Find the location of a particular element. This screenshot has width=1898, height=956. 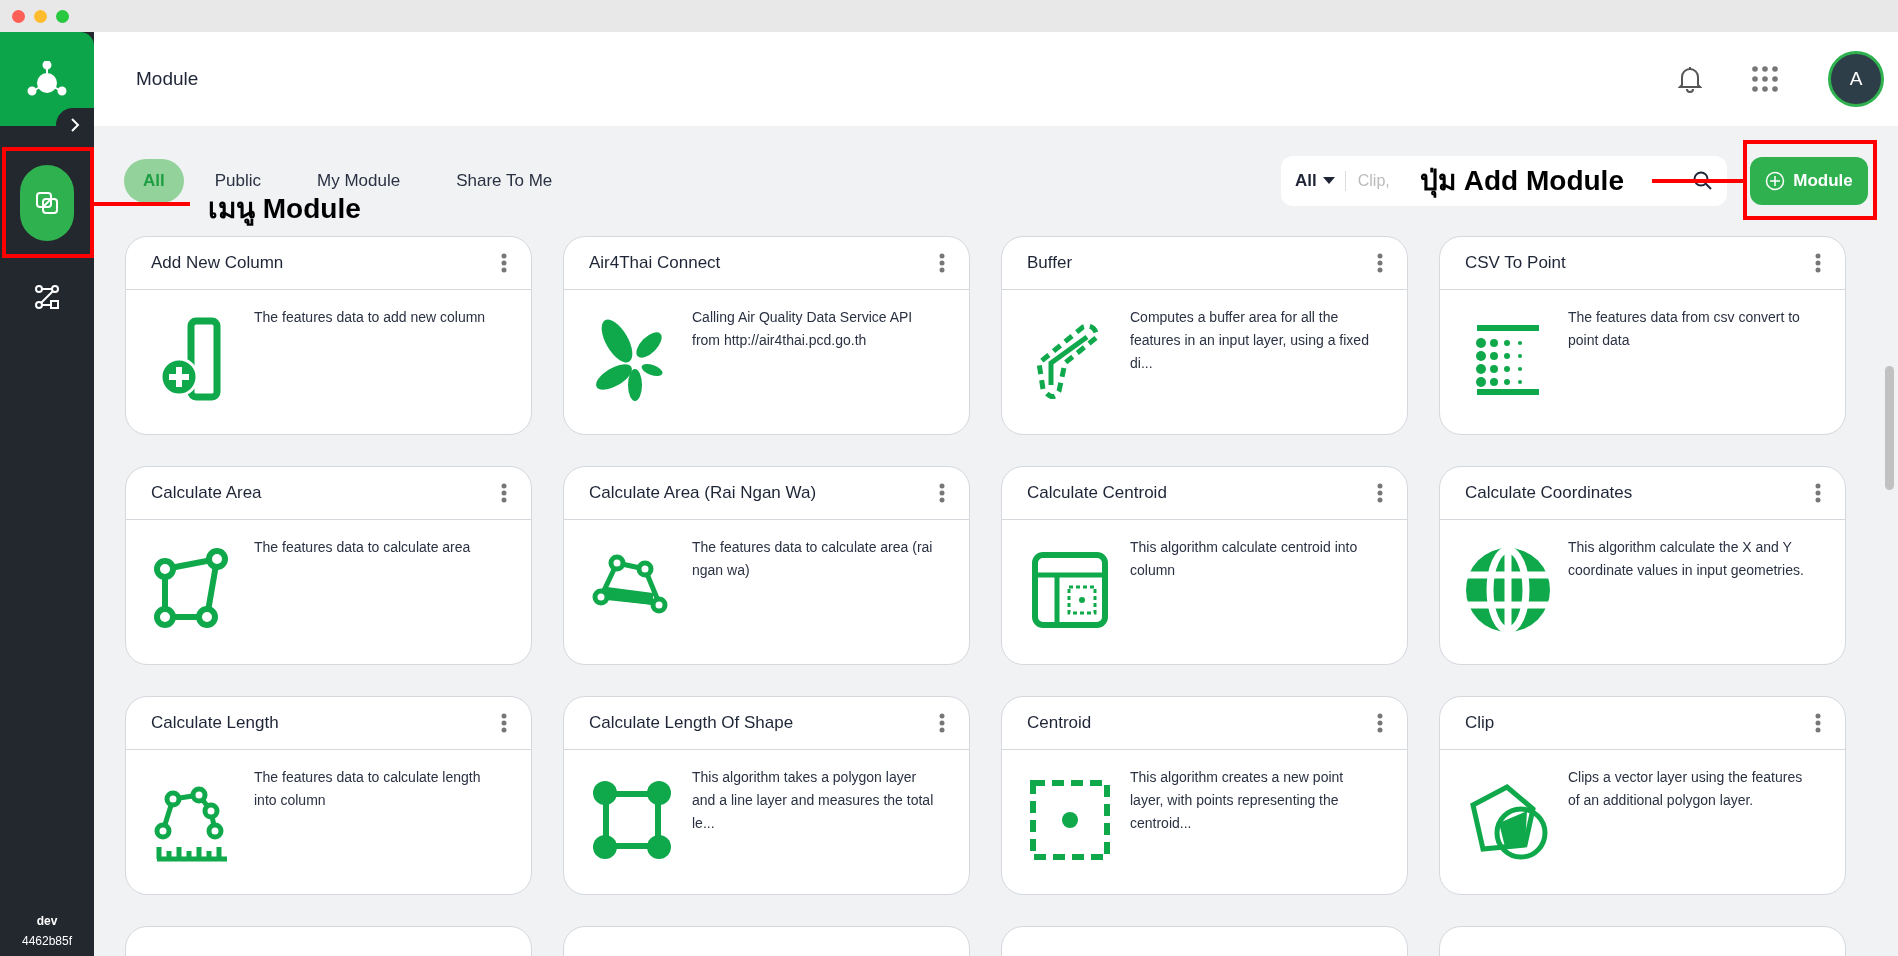

annotation-label: เมนู Module is located at coordinates (284, 209).